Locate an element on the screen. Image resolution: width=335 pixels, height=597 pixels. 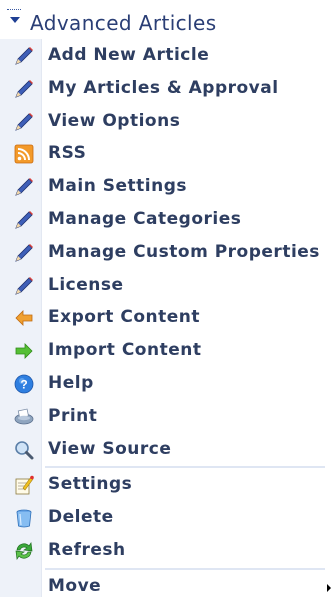
rss-icon is located at coordinates (24, 154).